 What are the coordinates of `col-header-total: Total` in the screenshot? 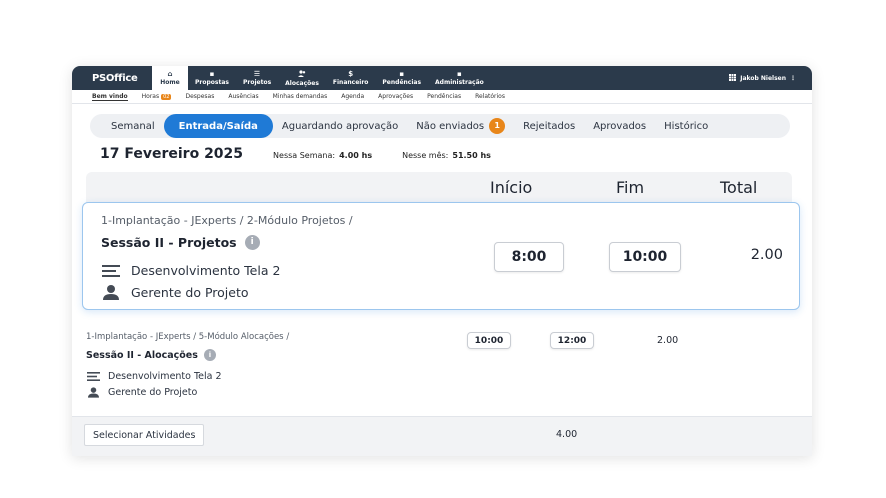 It's located at (739, 187).